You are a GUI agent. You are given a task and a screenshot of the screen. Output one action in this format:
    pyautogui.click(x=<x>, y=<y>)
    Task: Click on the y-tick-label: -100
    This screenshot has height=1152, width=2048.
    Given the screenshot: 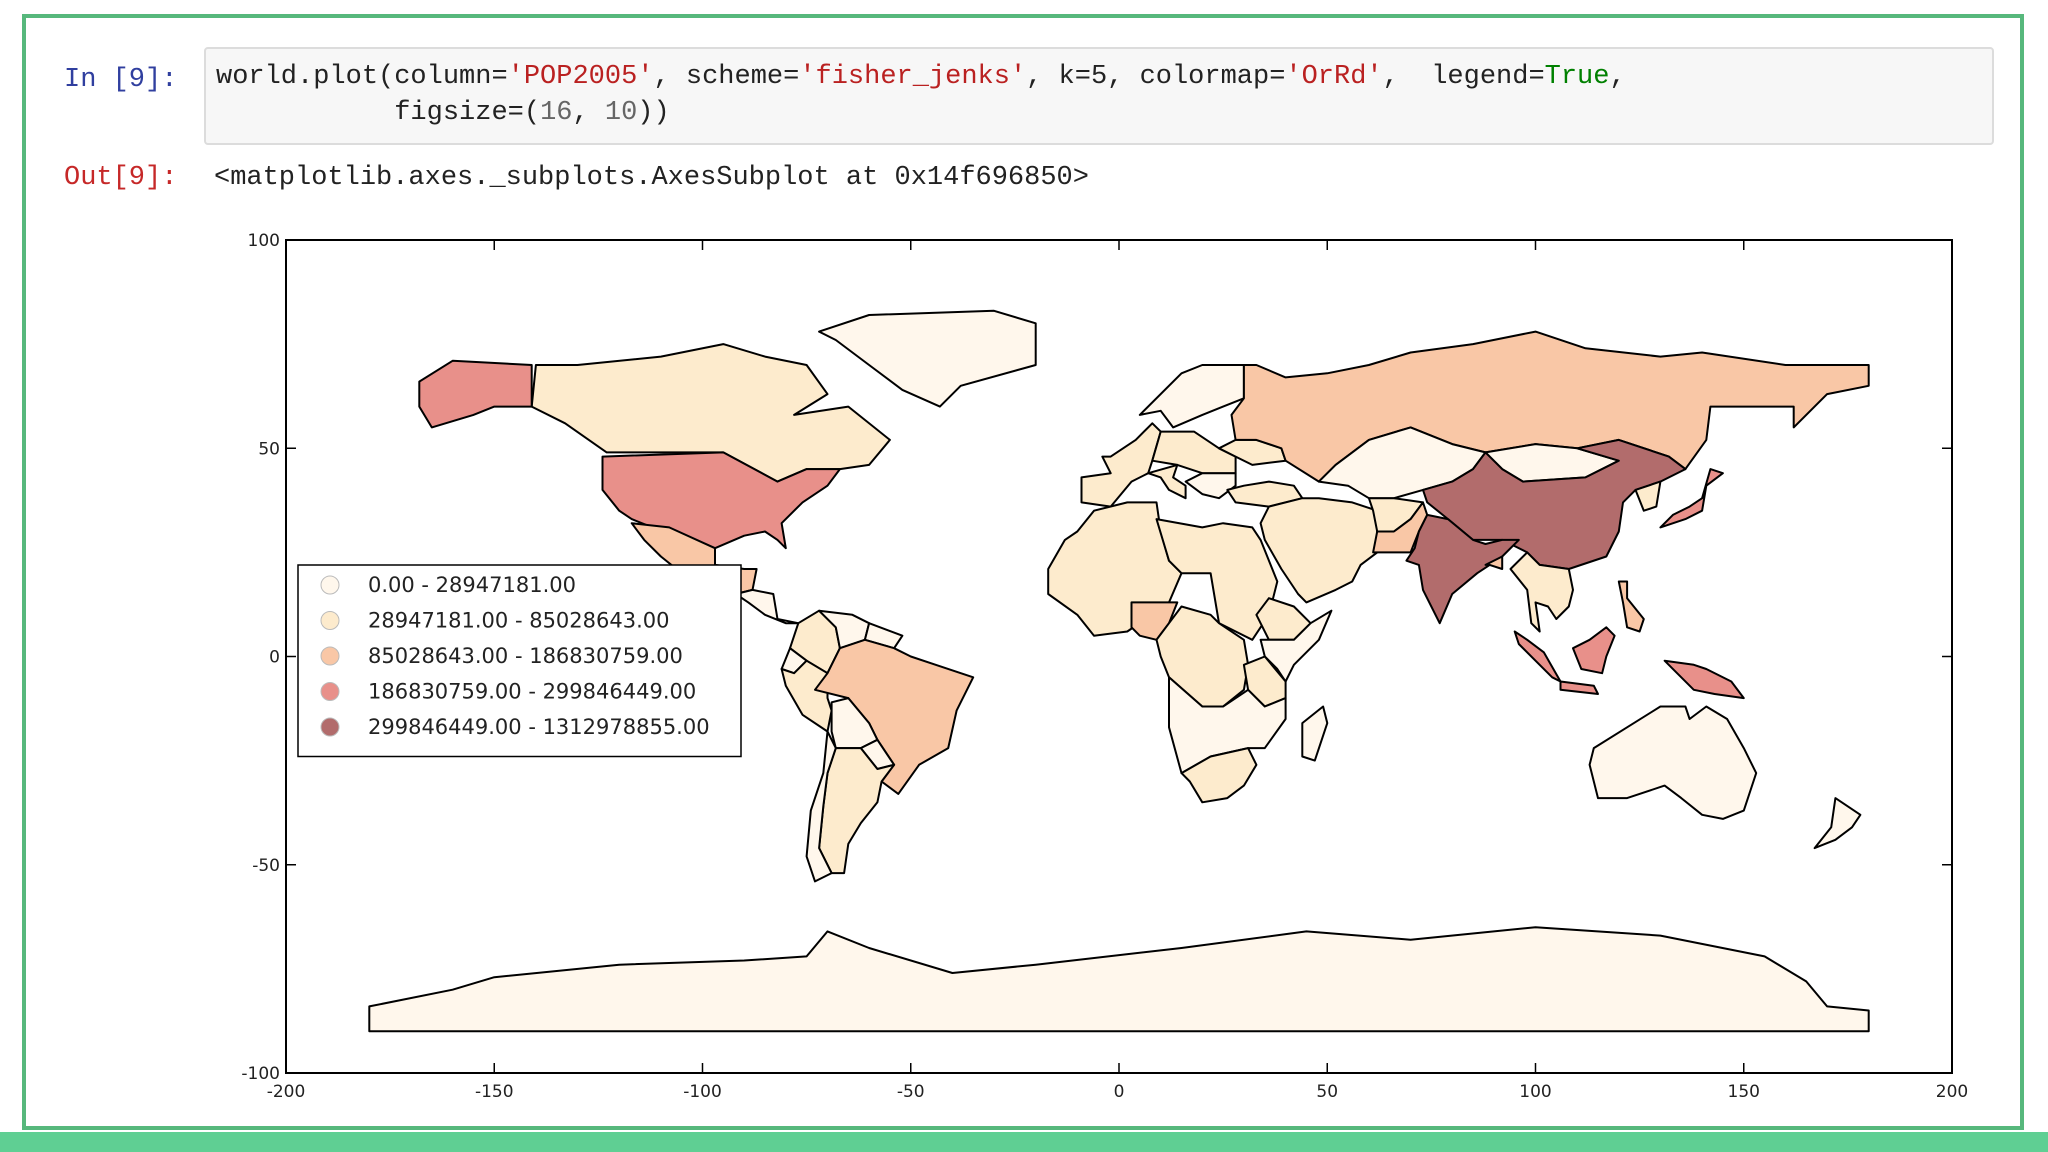 What is the action you would take?
    pyautogui.click(x=260, y=1074)
    